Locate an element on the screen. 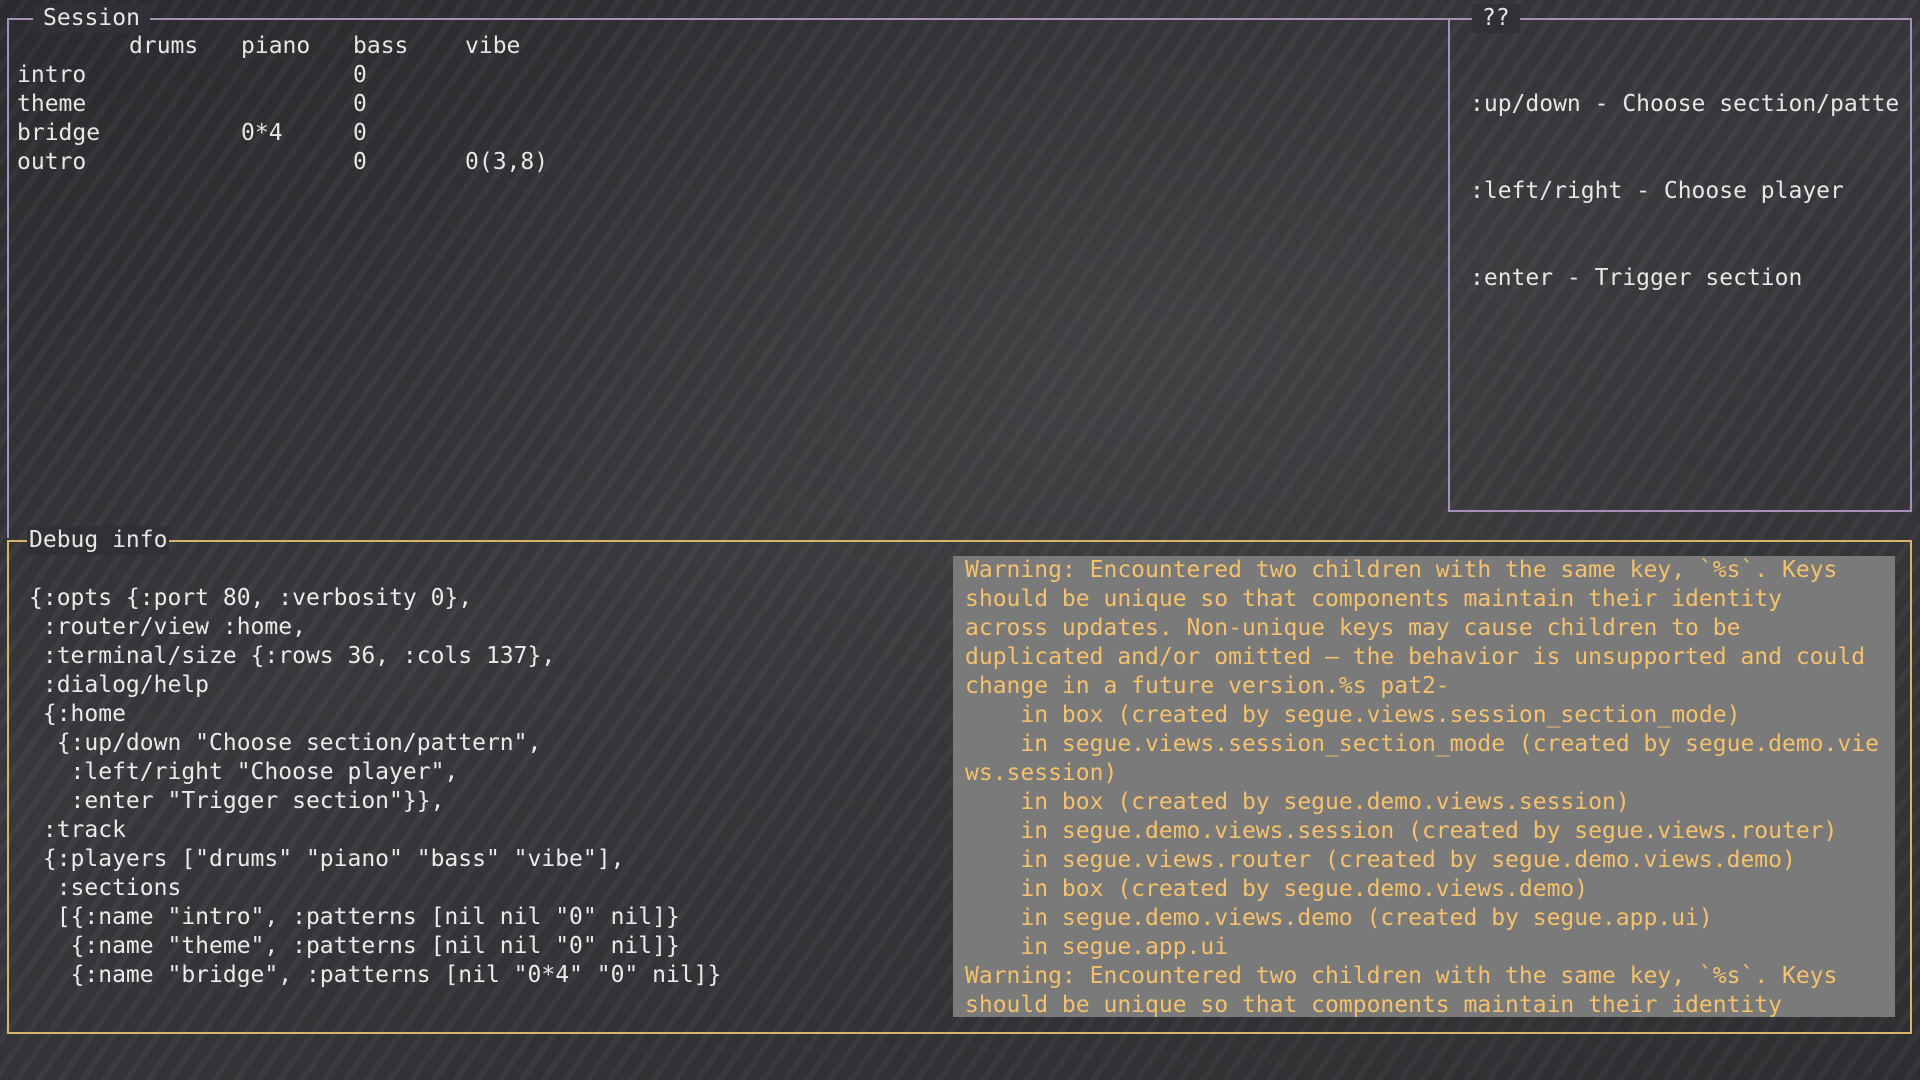 Image resolution: width=1920 pixels, height=1080 pixels. warning-line: ws.session) is located at coordinates (1041, 773).